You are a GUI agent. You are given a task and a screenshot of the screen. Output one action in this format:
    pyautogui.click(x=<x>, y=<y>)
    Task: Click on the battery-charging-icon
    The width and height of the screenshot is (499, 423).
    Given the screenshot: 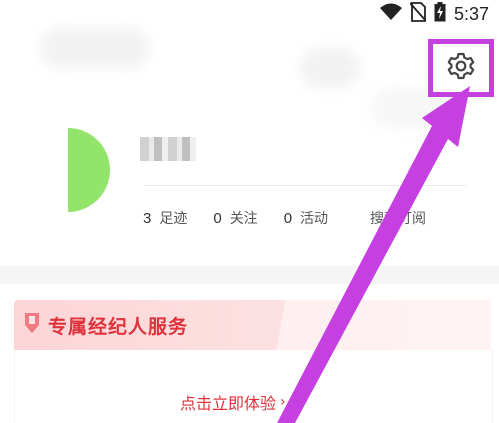 What is the action you would take?
    pyautogui.click(x=440, y=14)
    